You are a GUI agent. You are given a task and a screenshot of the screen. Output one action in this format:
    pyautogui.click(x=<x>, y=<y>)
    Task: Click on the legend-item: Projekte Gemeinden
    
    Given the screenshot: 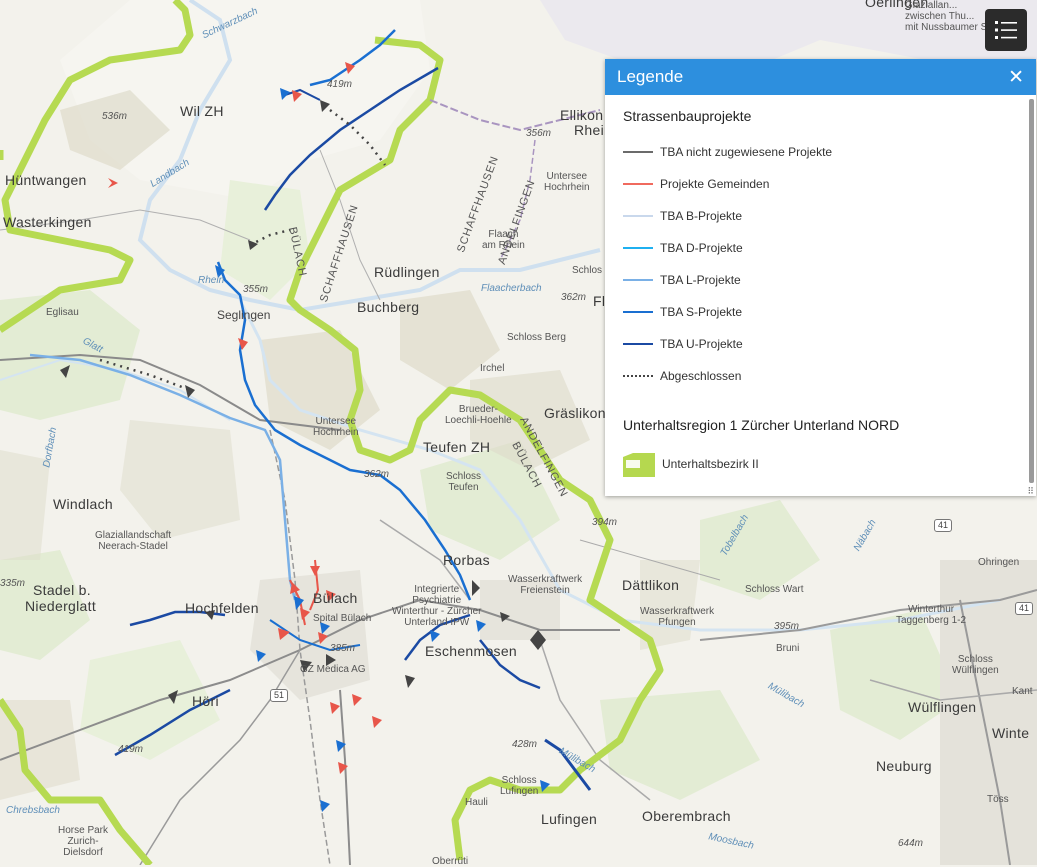 What is the action you would take?
    pyautogui.click(x=696, y=184)
    